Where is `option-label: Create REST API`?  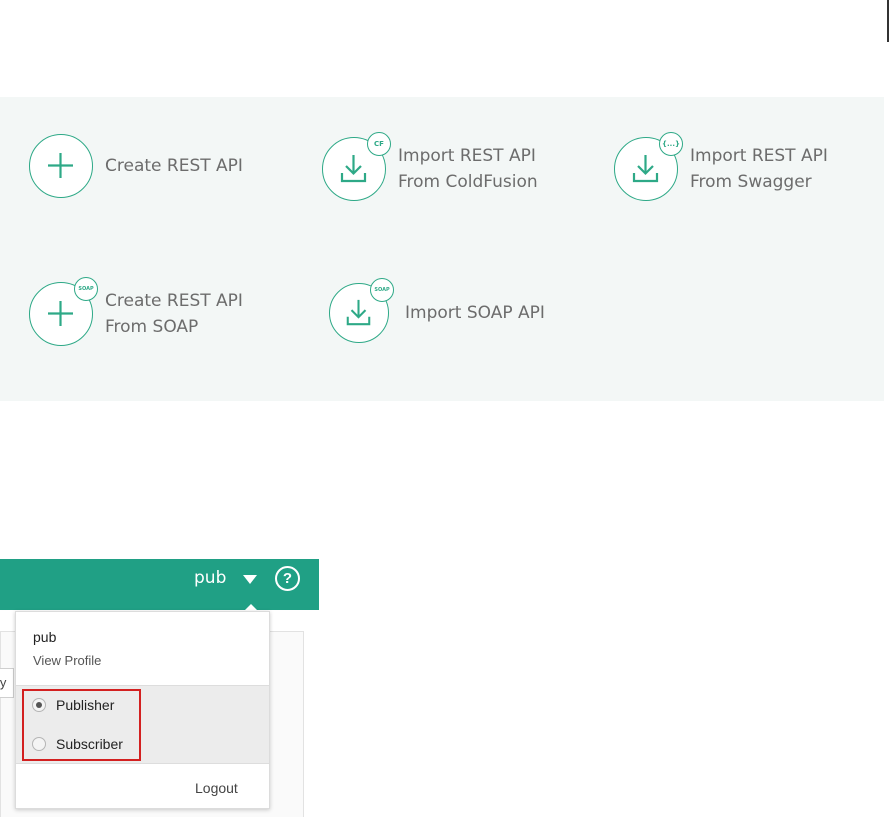 option-label: Create REST API is located at coordinates (174, 166).